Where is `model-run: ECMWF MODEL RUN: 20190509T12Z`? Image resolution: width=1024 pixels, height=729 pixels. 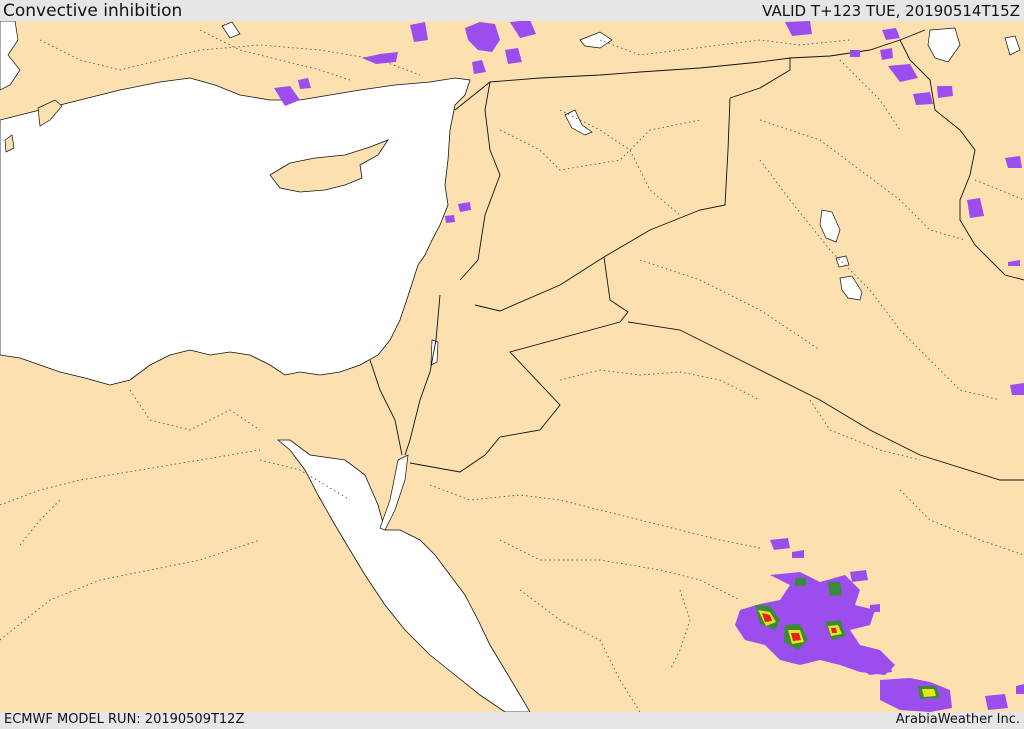
model-run: ECMWF MODEL RUN: 20190509T12Z is located at coordinates (124, 719).